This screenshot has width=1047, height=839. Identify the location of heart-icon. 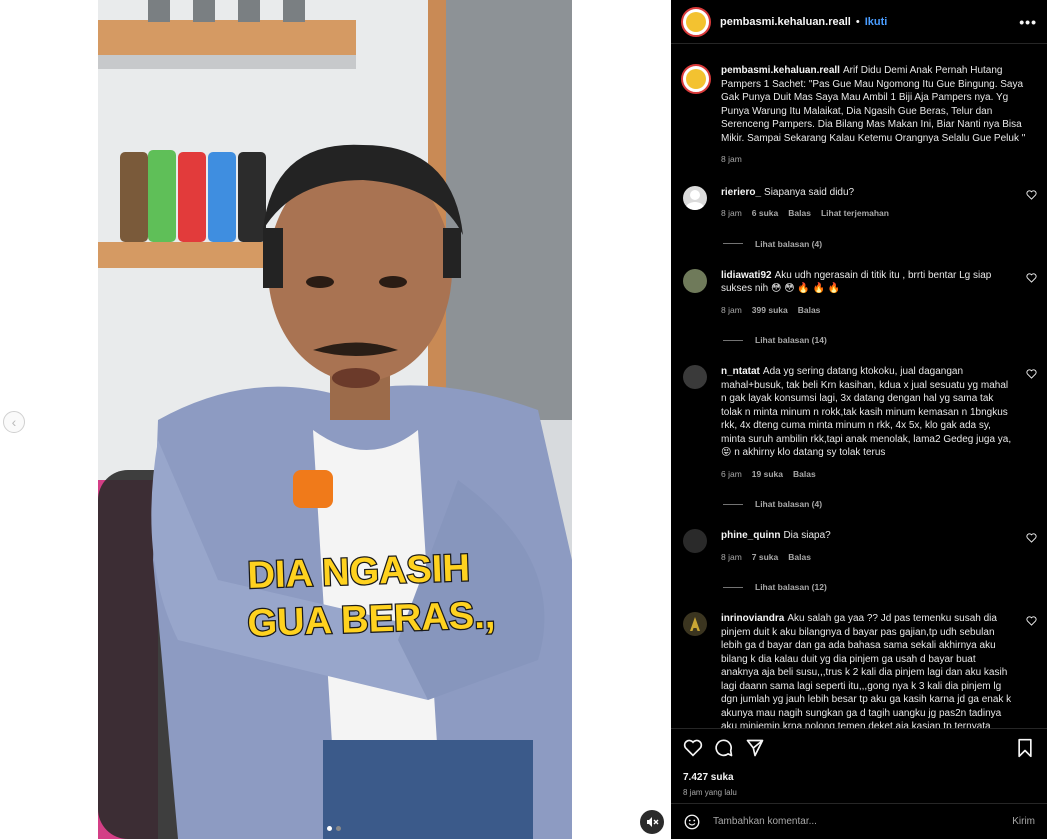
(693, 748).